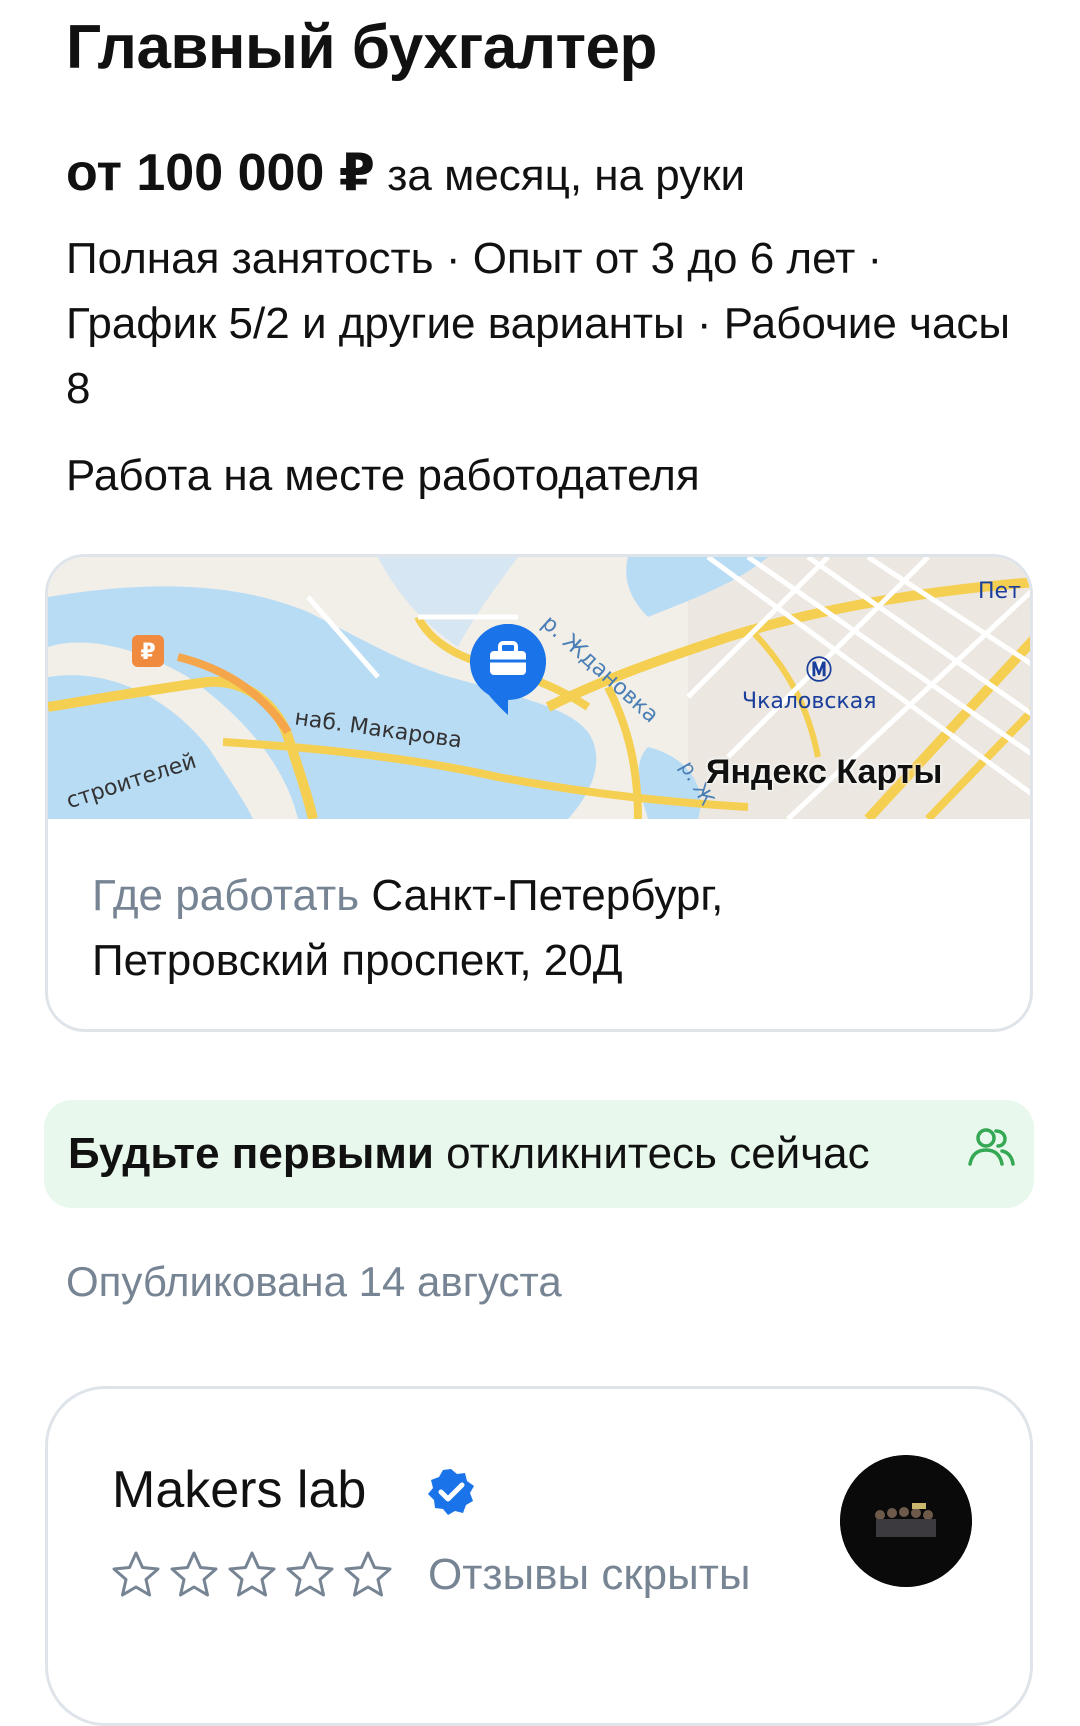  I want to click on ruble-marker-icon: ₽, so click(148, 651).